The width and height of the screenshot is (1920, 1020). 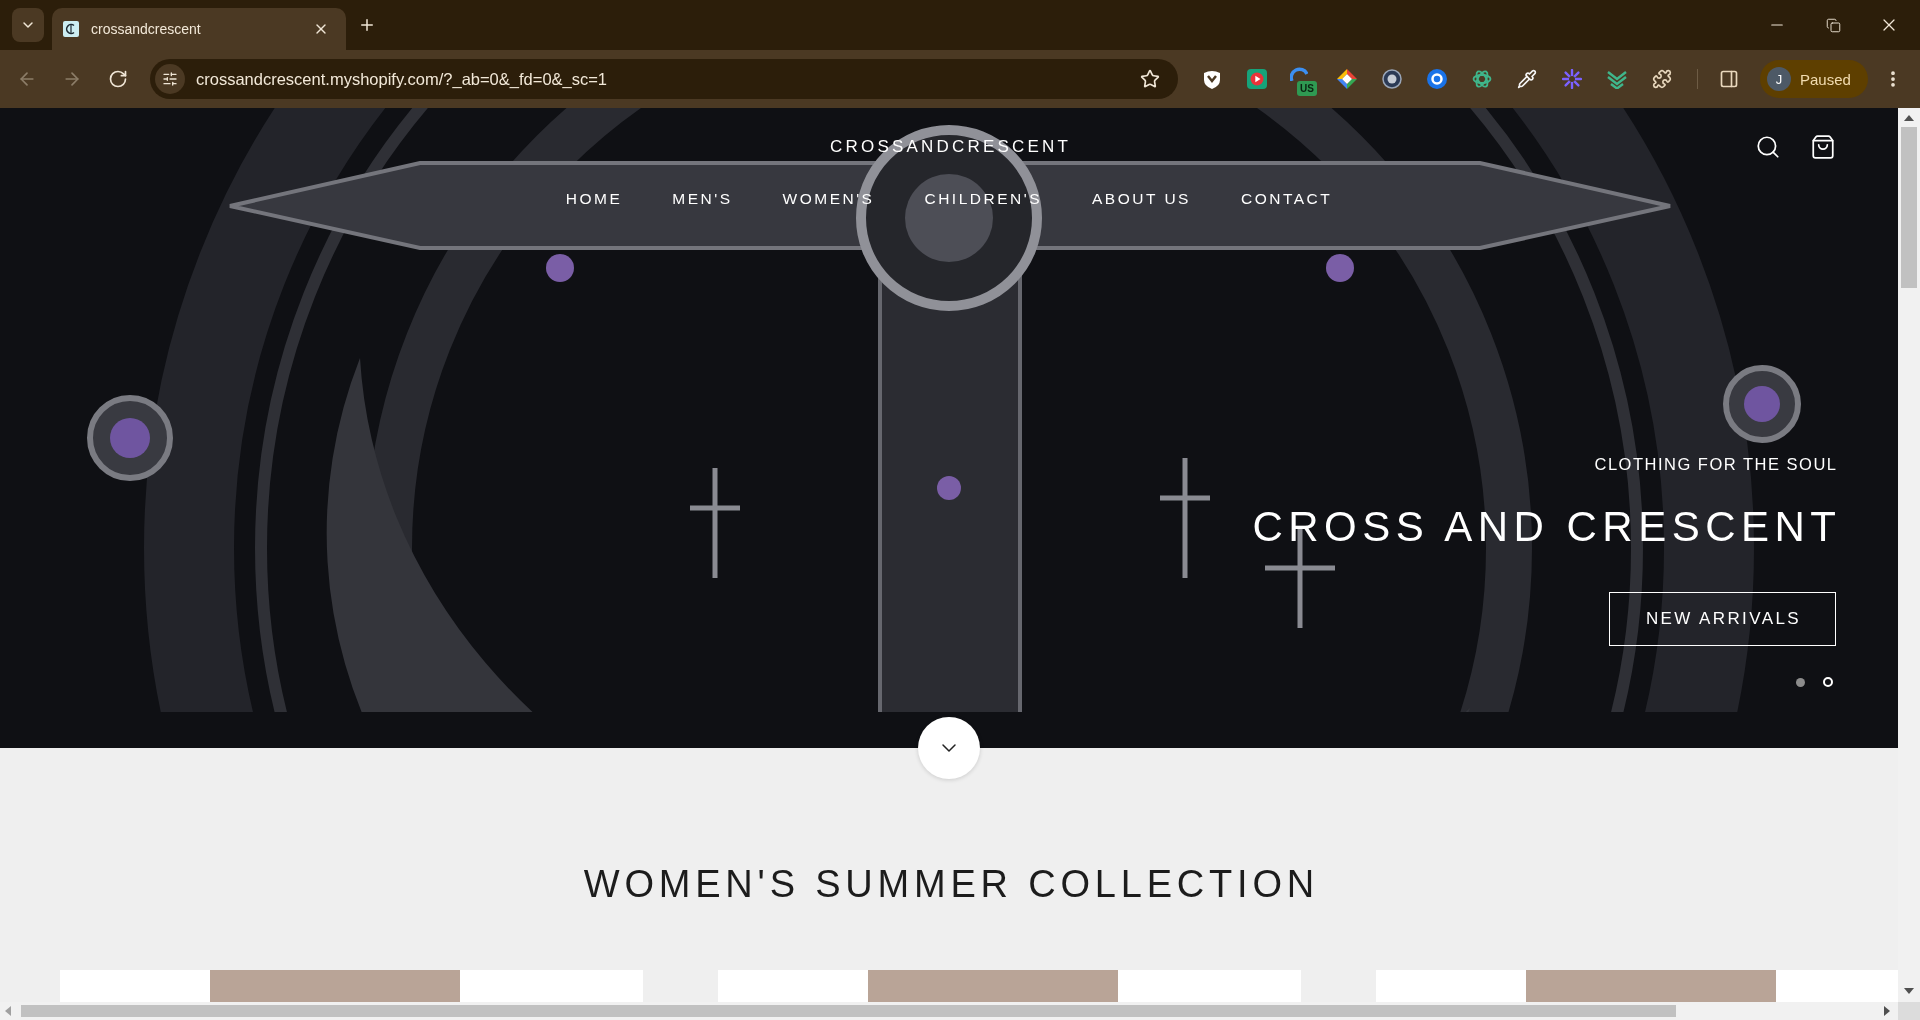 What do you see at coordinates (1833, 25) in the screenshot?
I see `restore-icon` at bounding box center [1833, 25].